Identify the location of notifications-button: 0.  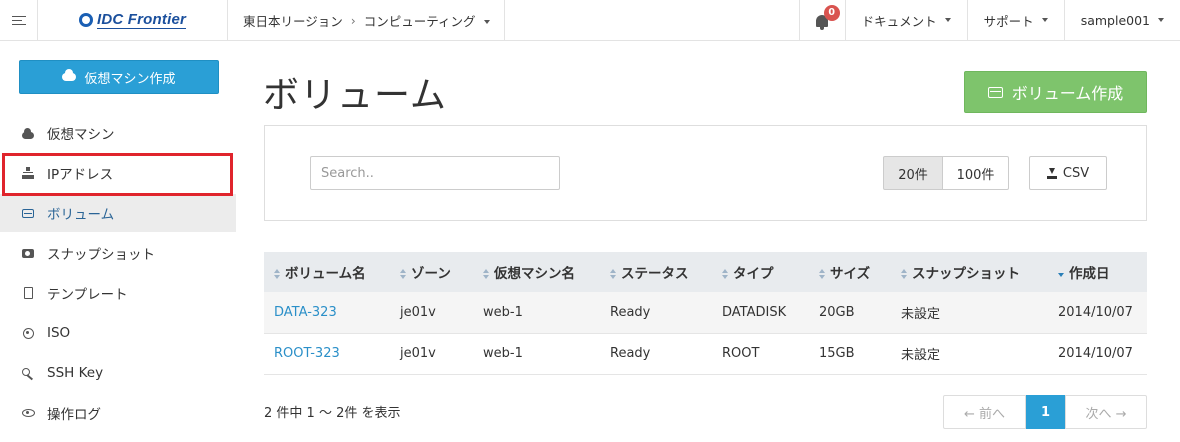
(823, 20).